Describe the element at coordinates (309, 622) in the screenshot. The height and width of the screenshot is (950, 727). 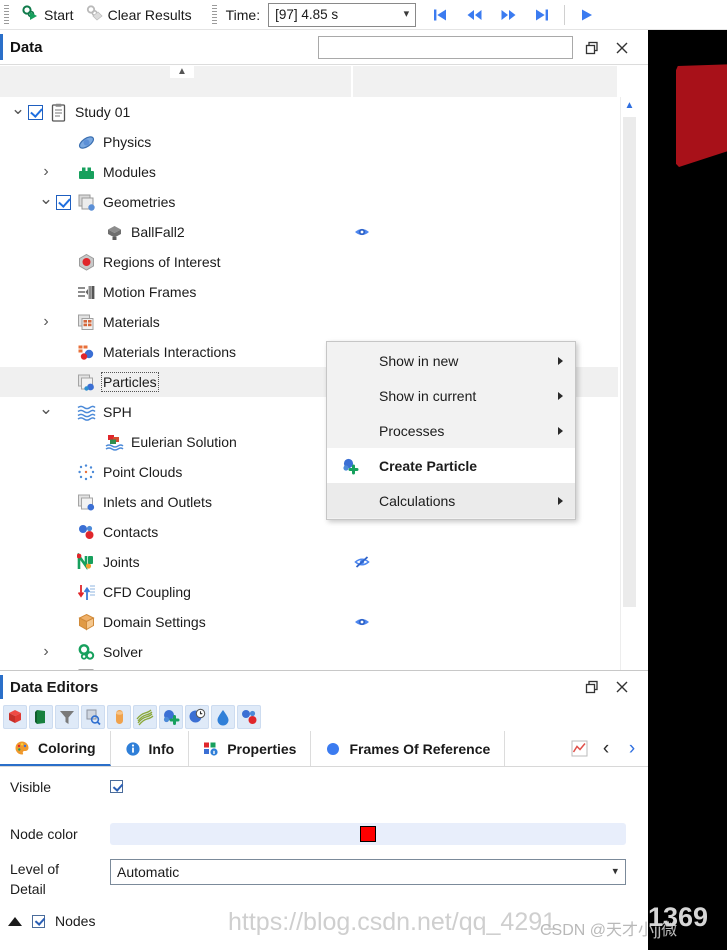
I see `tree-item-domain-settings: Domain Settings` at that location.